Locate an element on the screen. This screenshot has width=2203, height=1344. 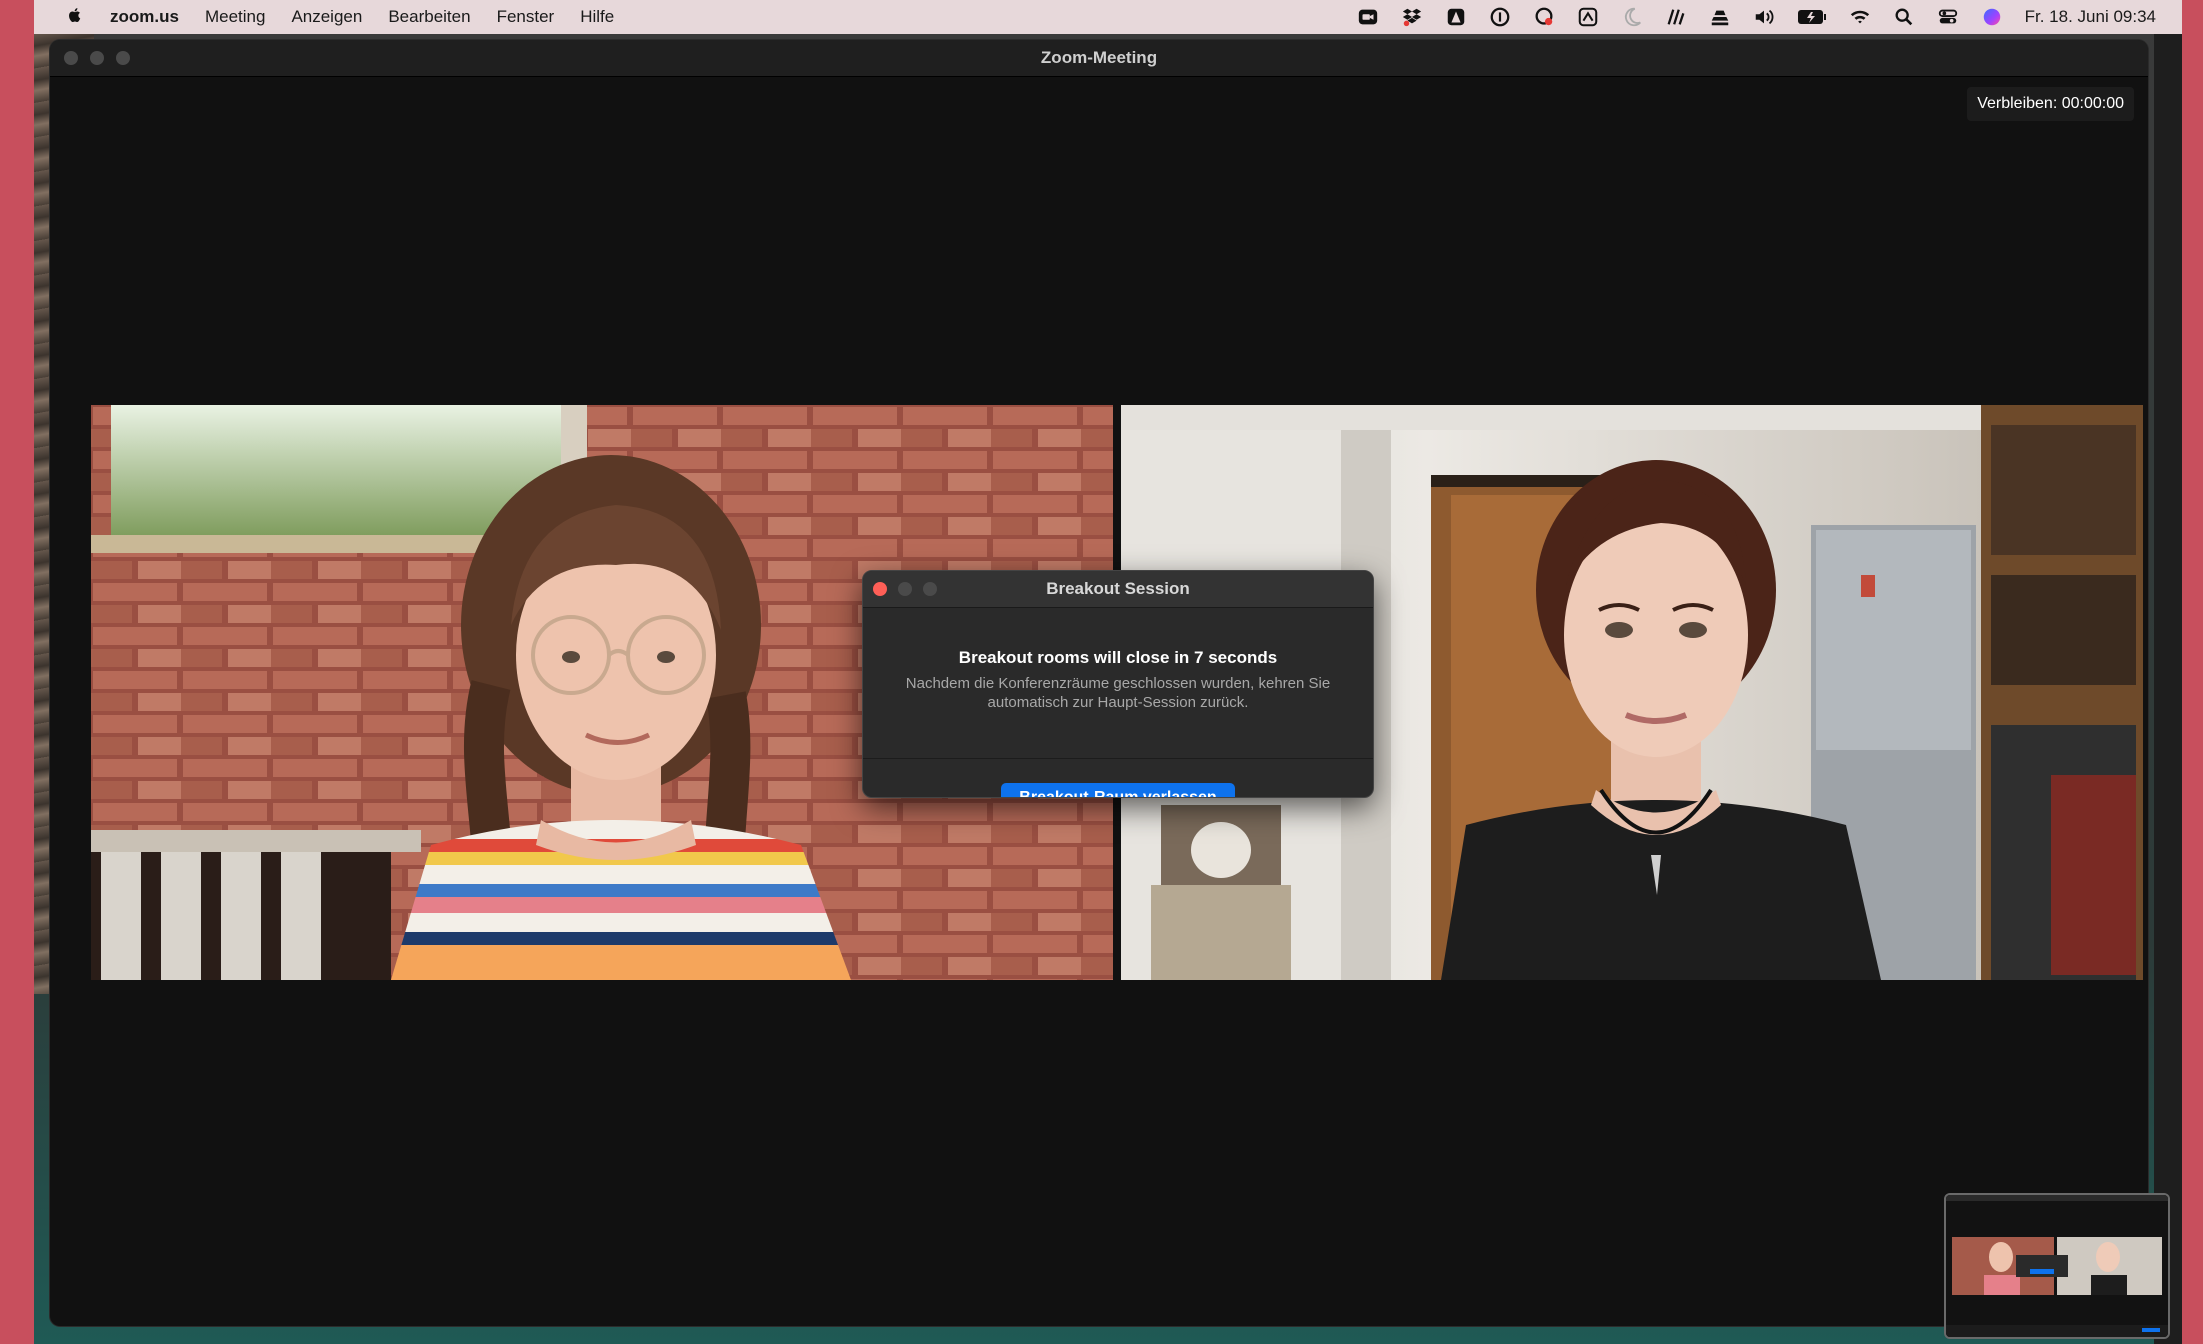
window-titlebar: Zoom-Meeting is located at coordinates (1099, 58).